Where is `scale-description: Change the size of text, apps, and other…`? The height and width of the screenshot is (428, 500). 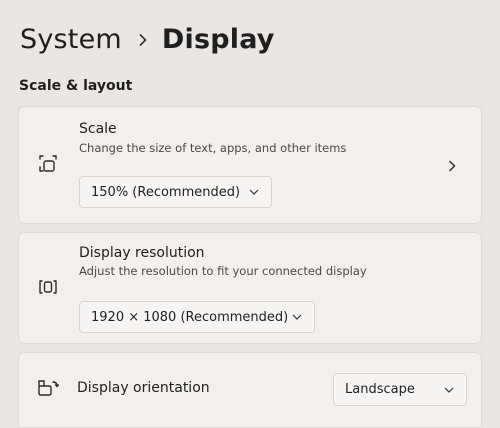 scale-description: Change the size of text, apps, and other… is located at coordinates (213, 148).